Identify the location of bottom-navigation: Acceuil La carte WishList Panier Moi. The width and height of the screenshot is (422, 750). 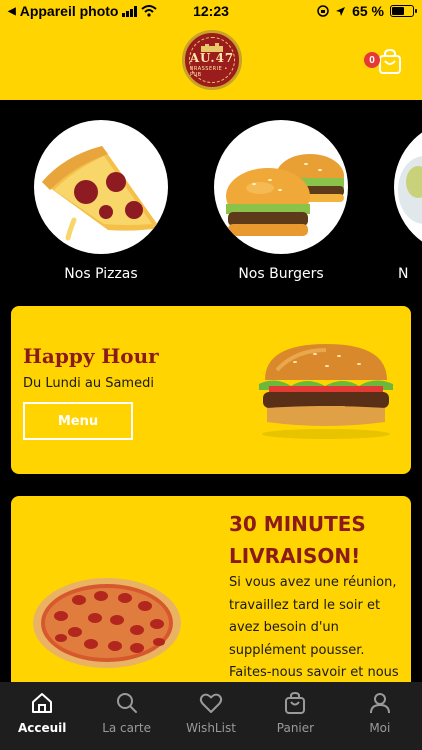
(211, 716).